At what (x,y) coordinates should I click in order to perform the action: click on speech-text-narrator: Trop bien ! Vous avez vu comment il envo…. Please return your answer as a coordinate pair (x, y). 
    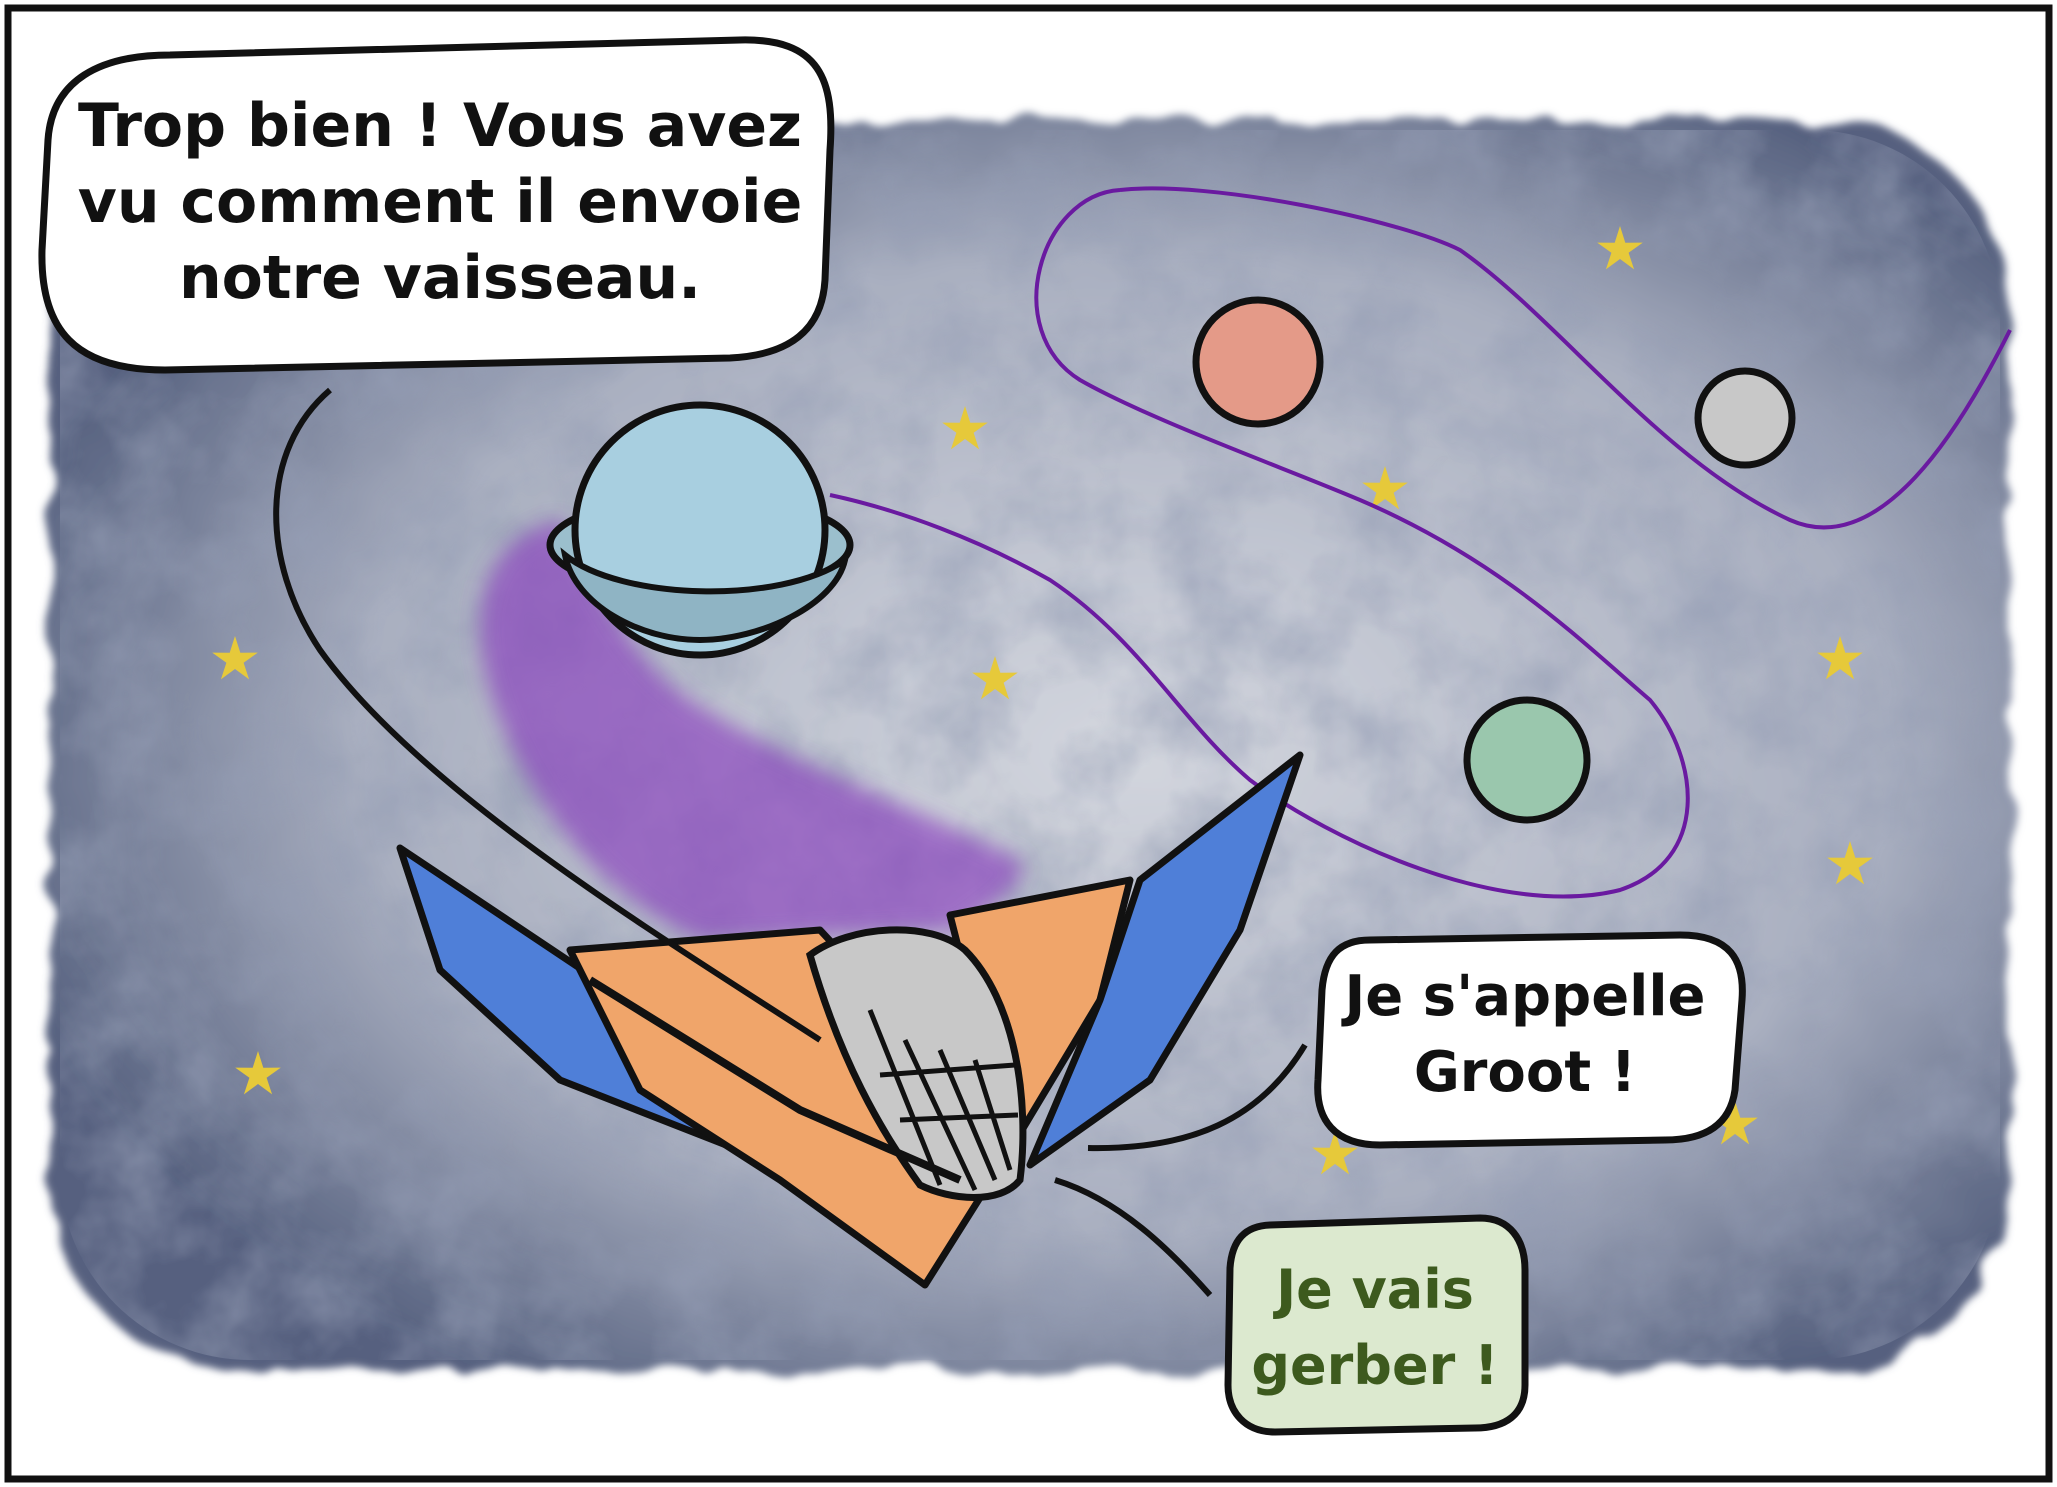
    Looking at the image, I should click on (440, 202).